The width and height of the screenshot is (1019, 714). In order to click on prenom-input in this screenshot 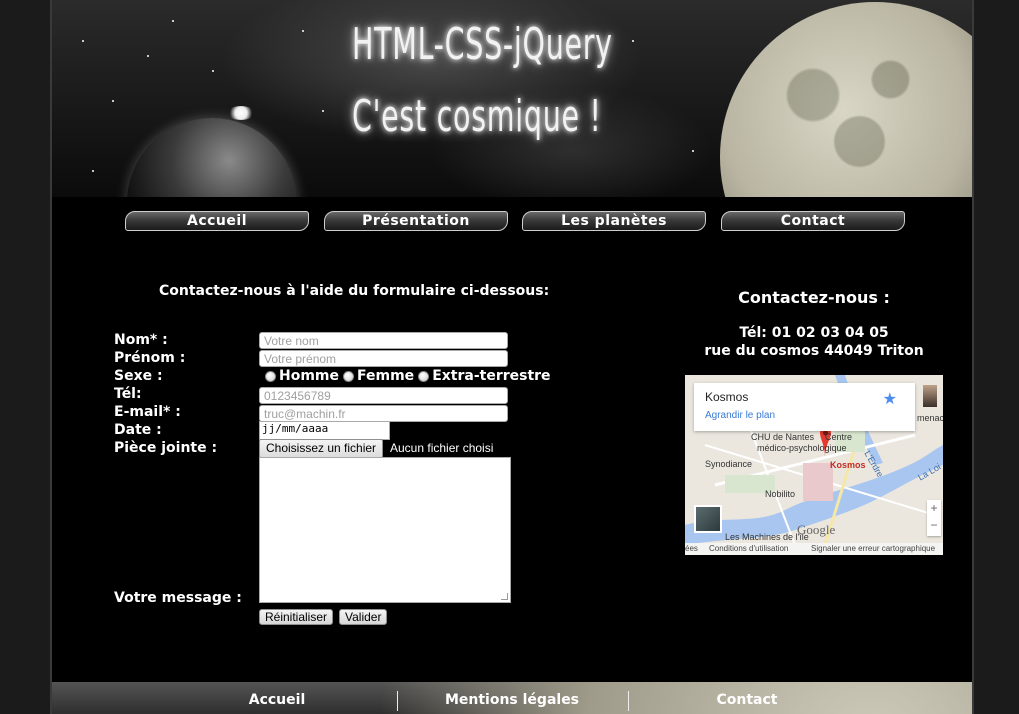, I will do `click(383, 358)`.